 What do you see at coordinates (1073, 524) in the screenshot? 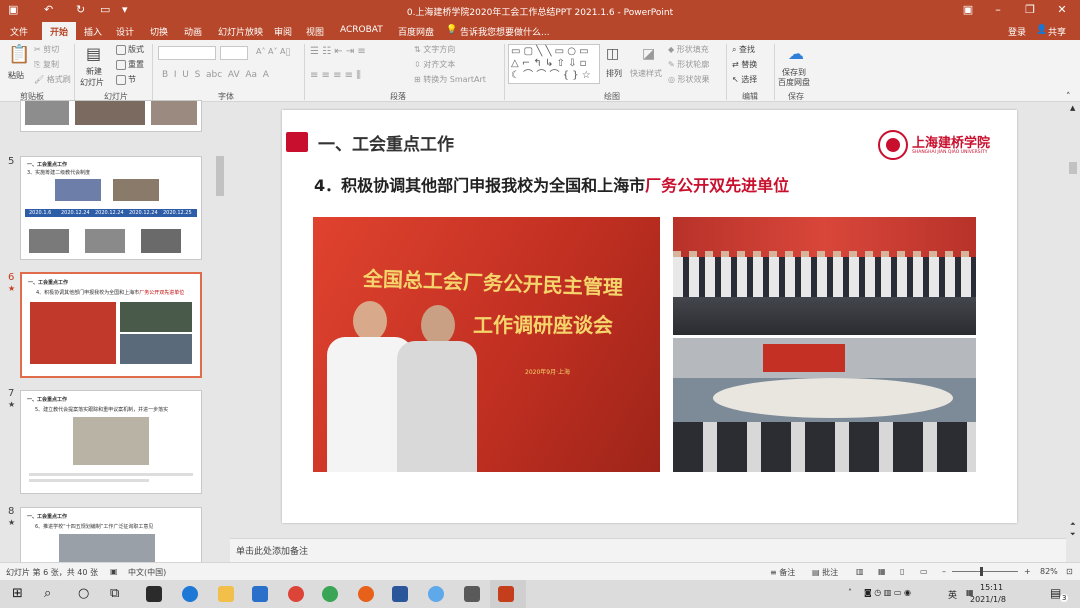
I see `prev-slide-icon: ⏶` at bounding box center [1073, 524].